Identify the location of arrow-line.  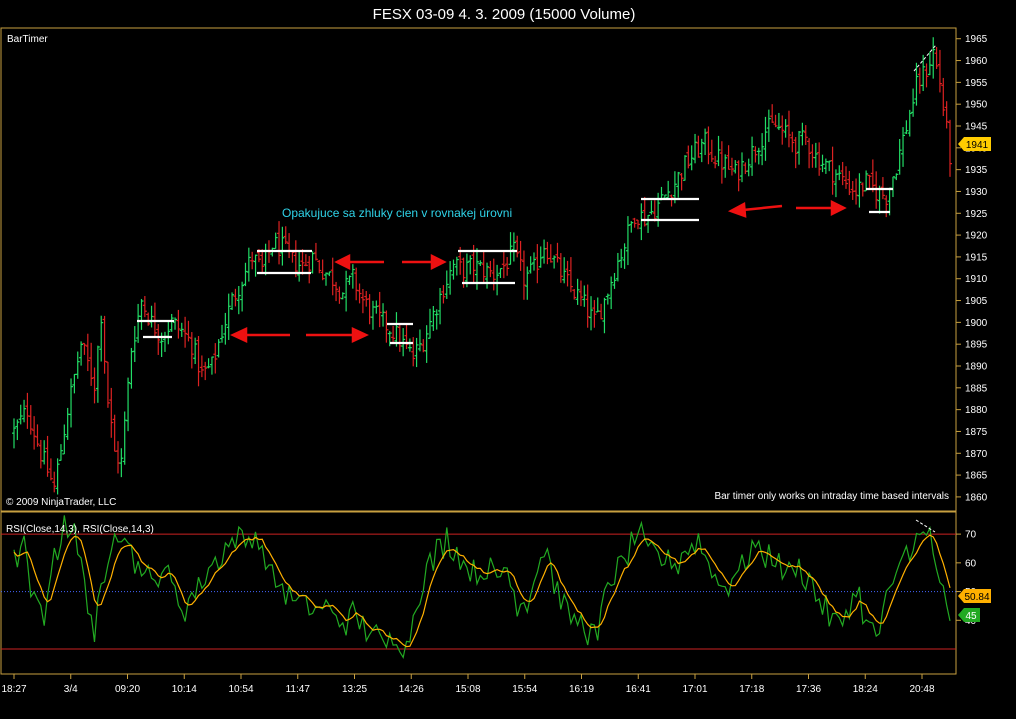
(762, 208).